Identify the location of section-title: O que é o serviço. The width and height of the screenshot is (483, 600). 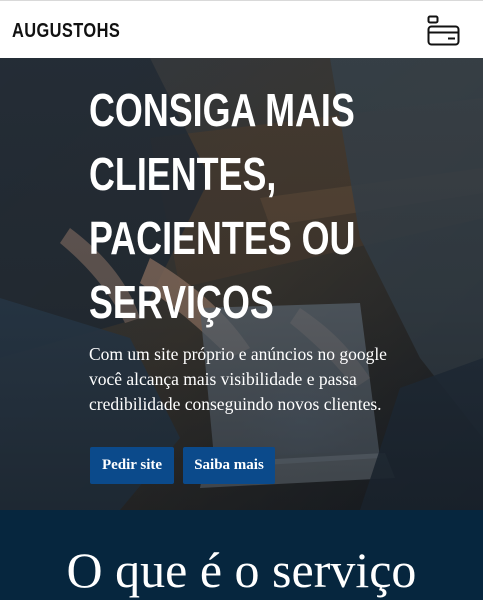
(241, 570).